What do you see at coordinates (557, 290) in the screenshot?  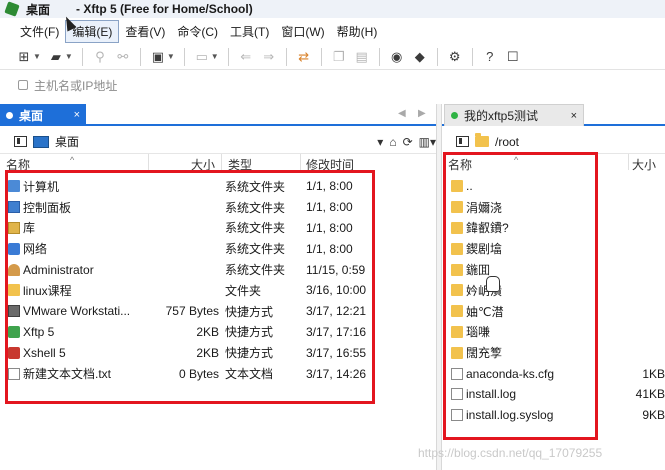 I see `list-item: 妗岄潰` at bounding box center [557, 290].